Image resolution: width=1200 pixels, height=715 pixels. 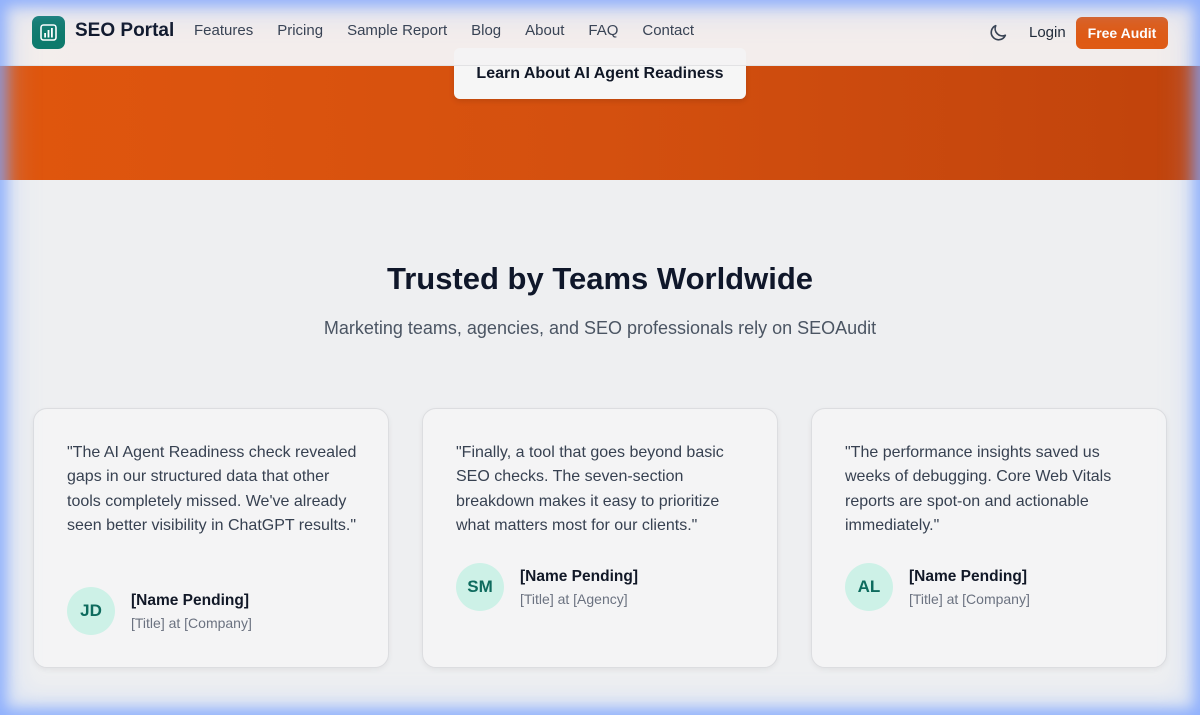 I want to click on section-title: Trusted by Teams Worldwide, so click(x=600, y=278).